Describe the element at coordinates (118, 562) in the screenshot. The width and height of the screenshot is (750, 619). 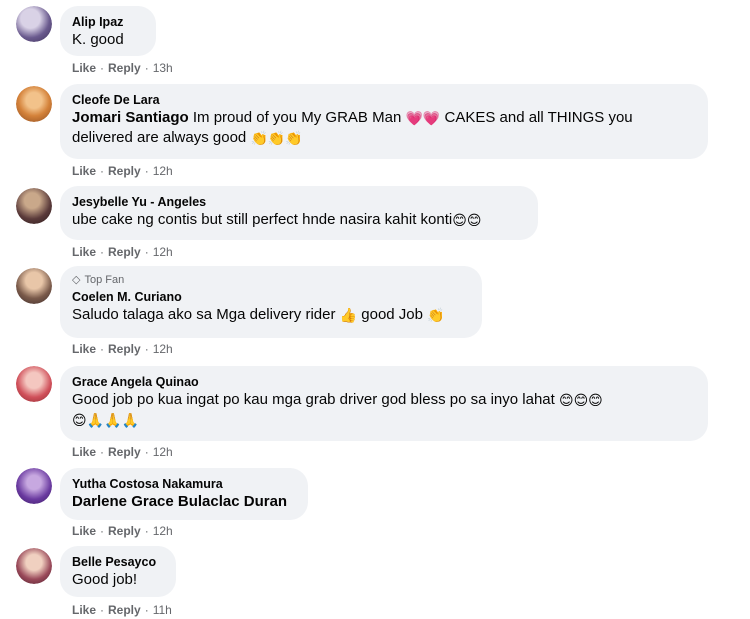
I see `comment-author: Belle Pesayco` at that location.